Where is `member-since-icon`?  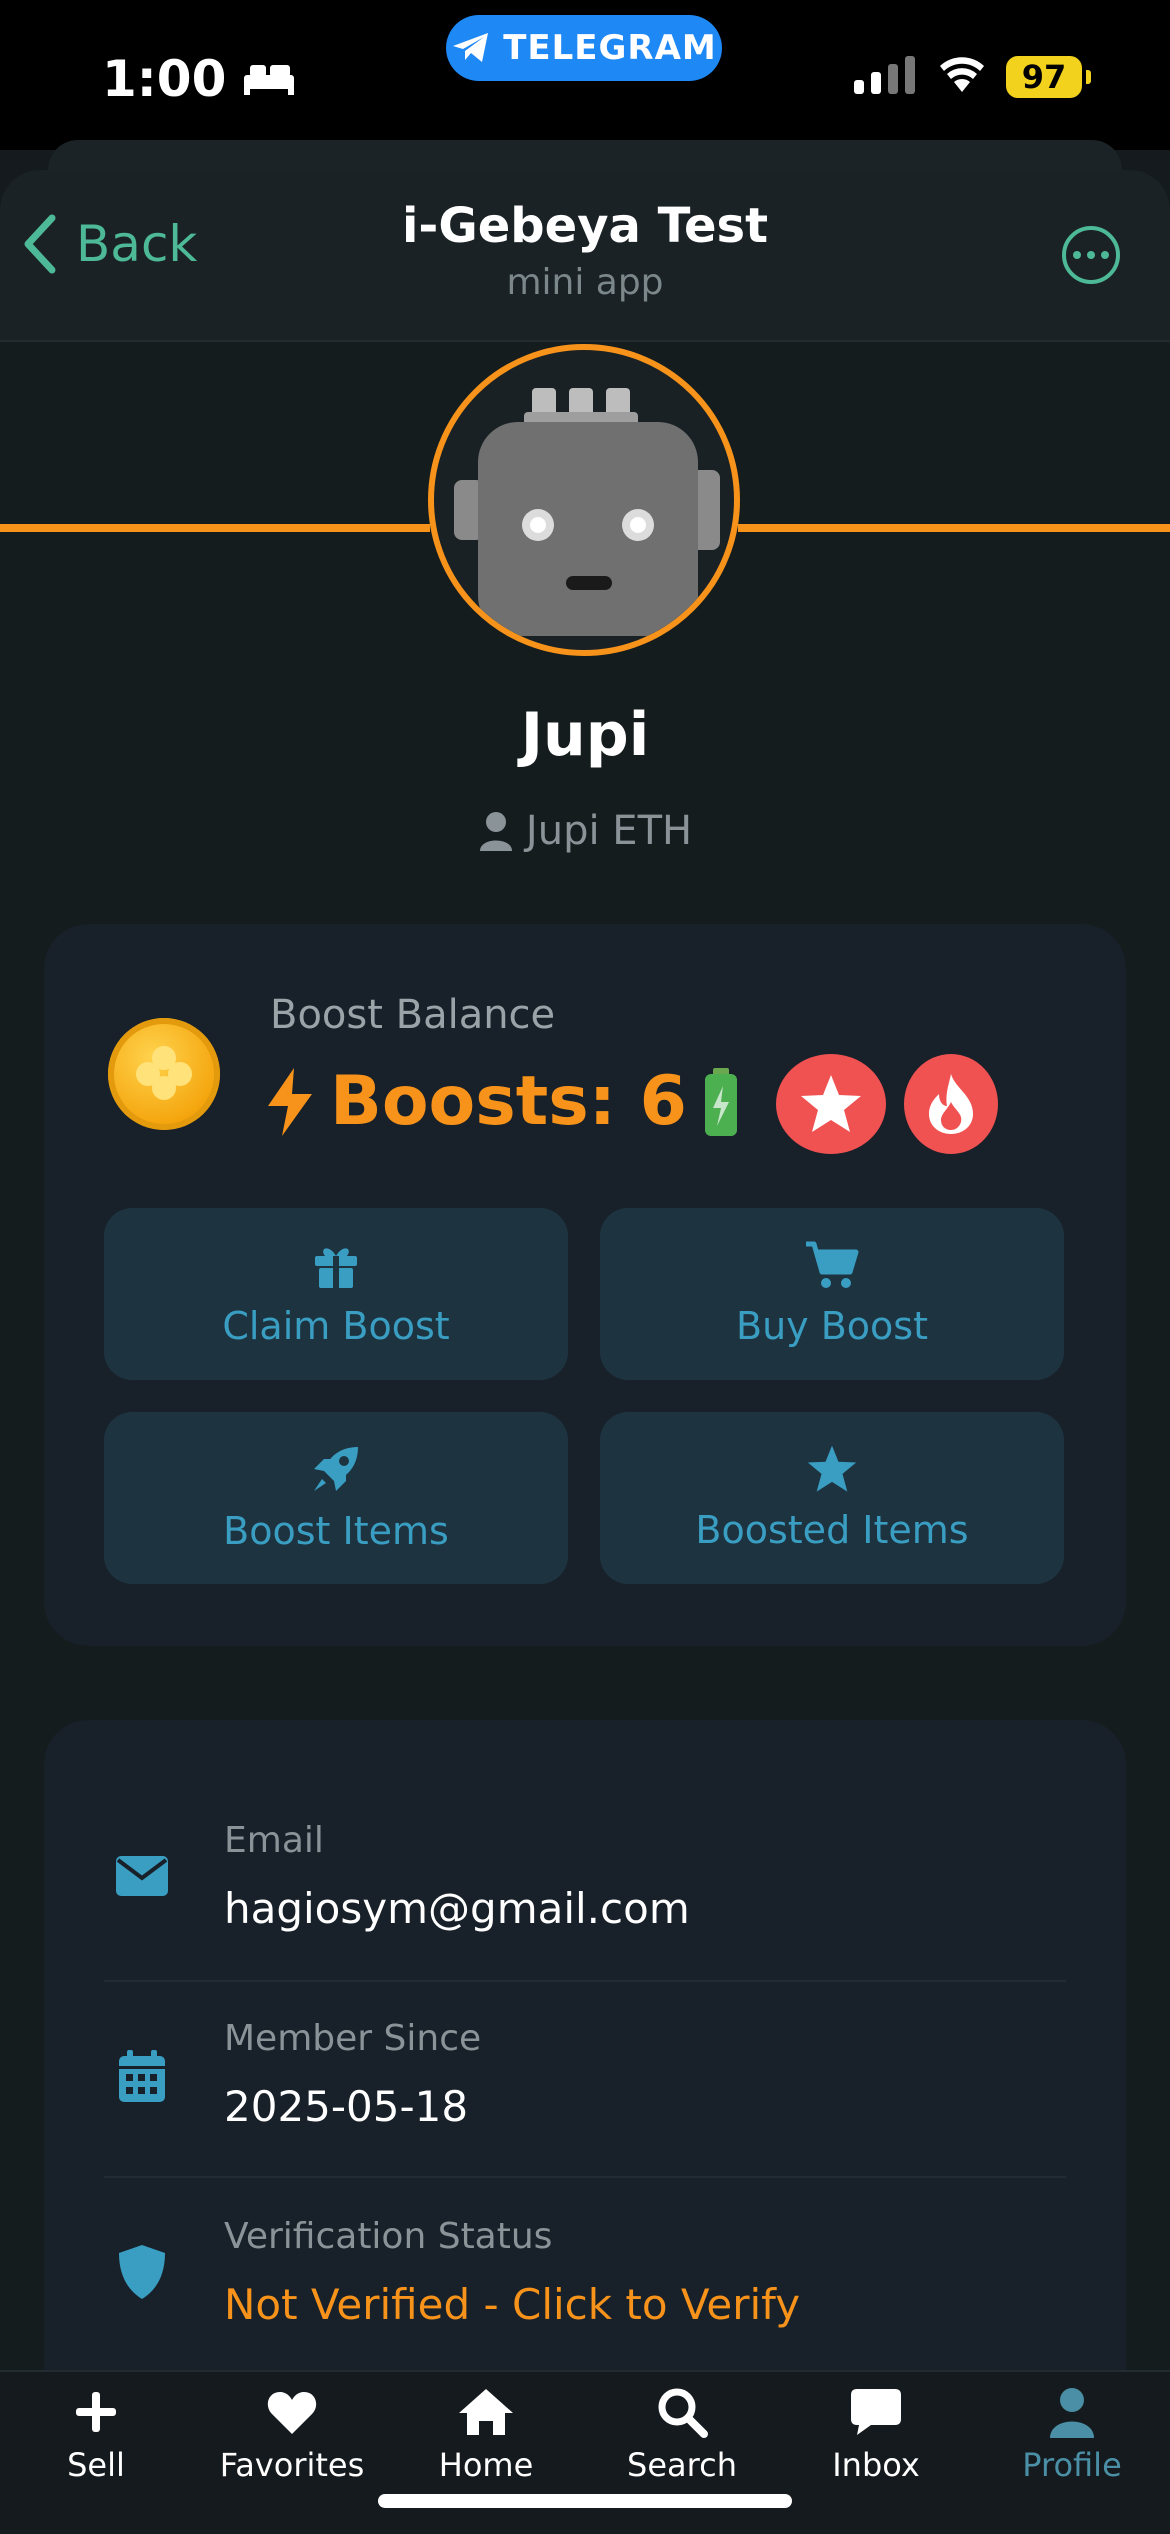
member-since-icon is located at coordinates (142, 2076).